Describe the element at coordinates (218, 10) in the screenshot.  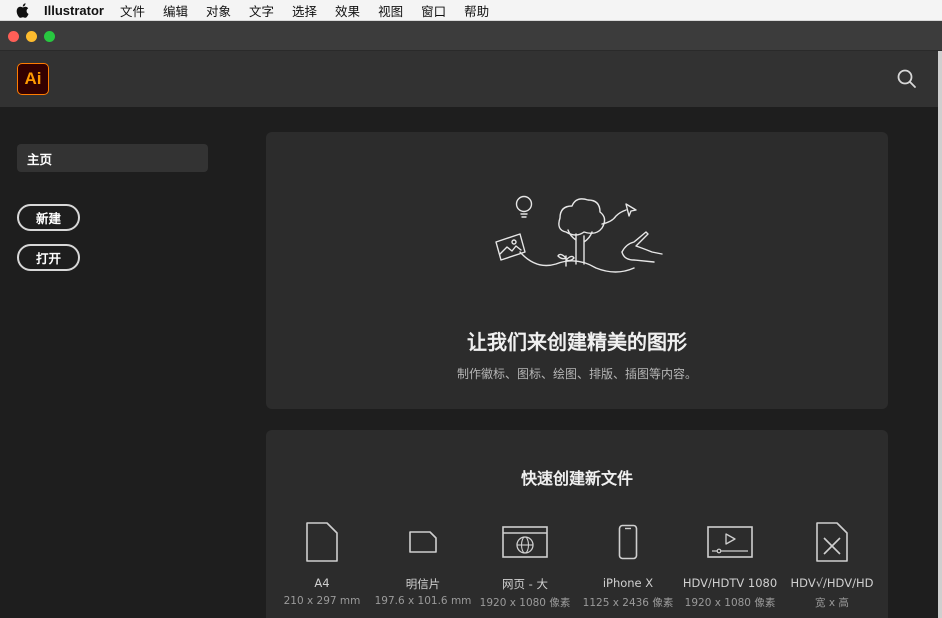
I see `menu-object: 对象` at that location.